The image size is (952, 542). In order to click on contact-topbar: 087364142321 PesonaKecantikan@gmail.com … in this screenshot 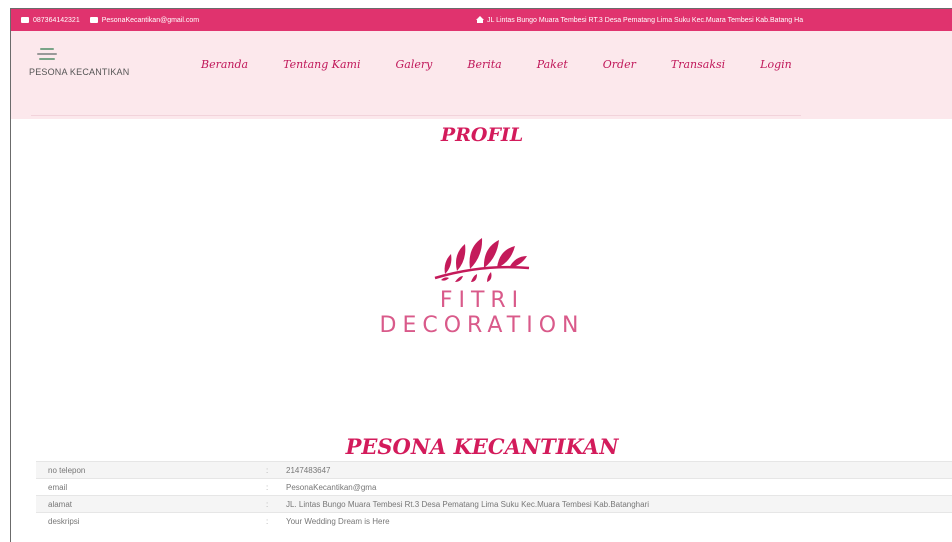, I will do `click(481, 20)`.